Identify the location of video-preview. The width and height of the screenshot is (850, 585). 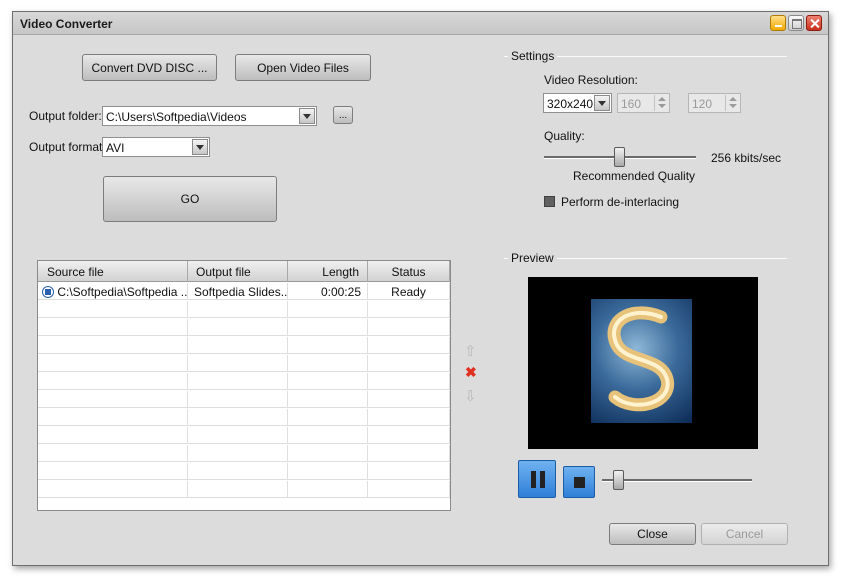
(643, 363).